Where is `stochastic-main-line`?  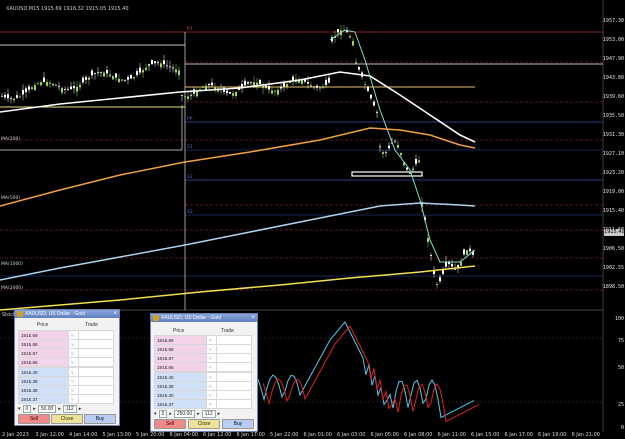
stochastic-main-line is located at coordinates (366, 370).